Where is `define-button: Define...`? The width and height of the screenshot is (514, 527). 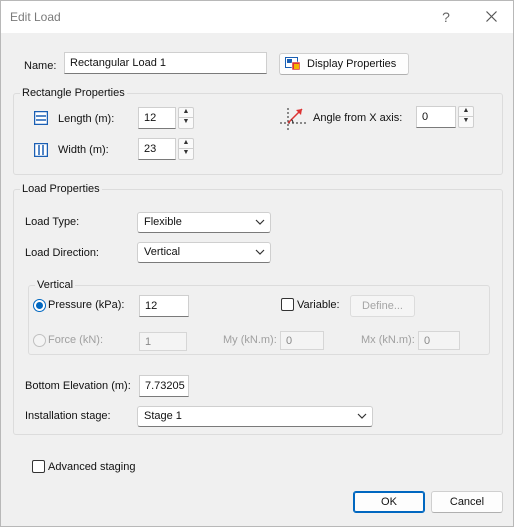 define-button: Define... is located at coordinates (382, 306).